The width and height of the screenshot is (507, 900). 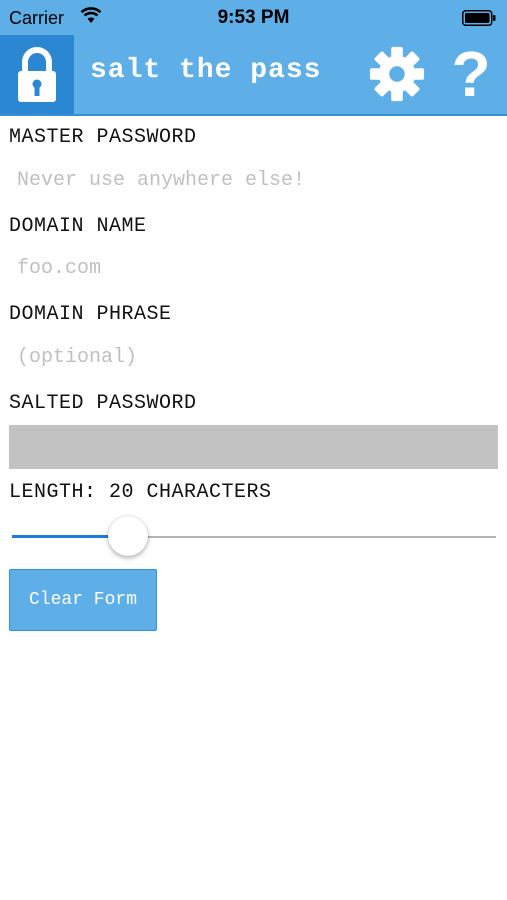 I want to click on slider-thumb, so click(x=128, y=536).